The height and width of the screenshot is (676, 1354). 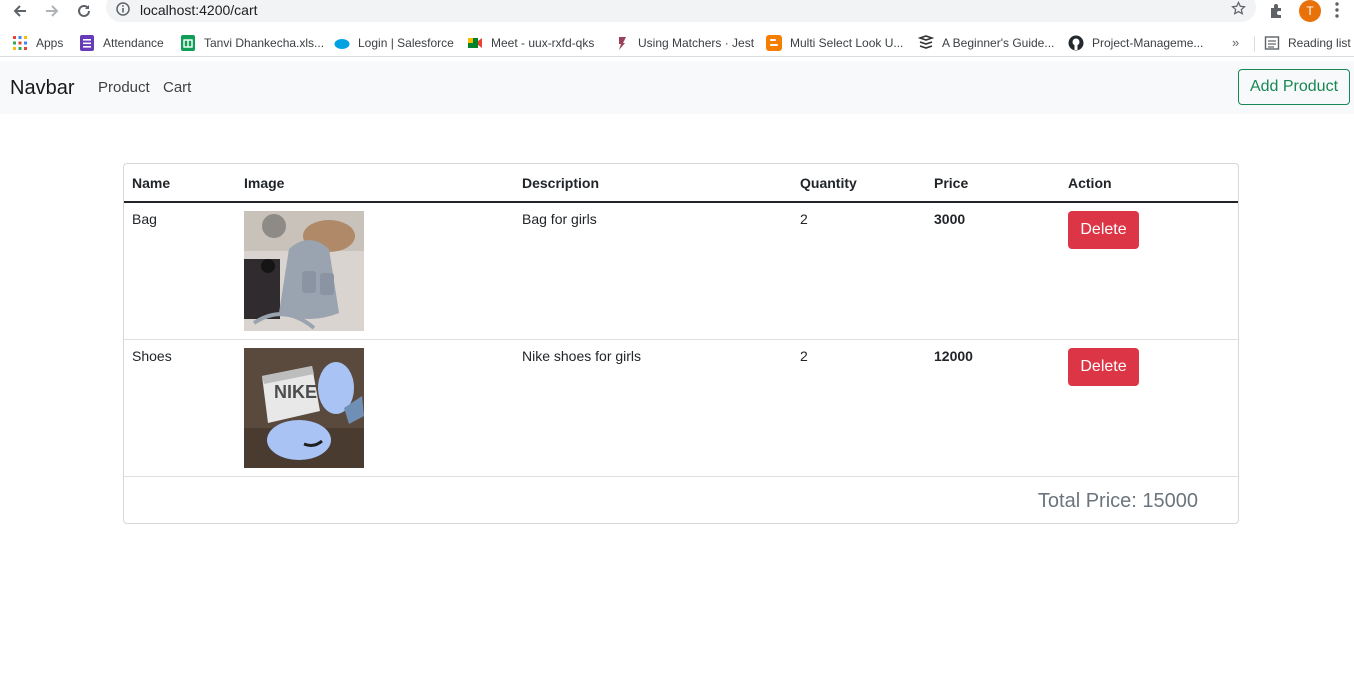 What do you see at coordinates (304, 271) in the screenshot?
I see `bag-product-image` at bounding box center [304, 271].